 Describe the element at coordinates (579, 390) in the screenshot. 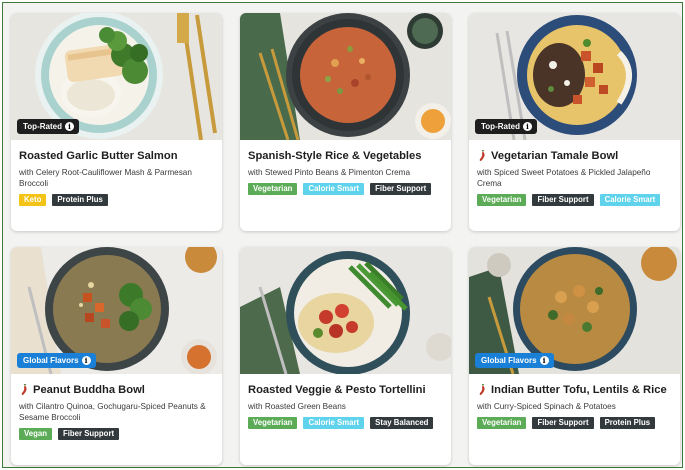

I see `recipe-title-text: Indian Butter Tofu, Lentils & Rice` at that location.